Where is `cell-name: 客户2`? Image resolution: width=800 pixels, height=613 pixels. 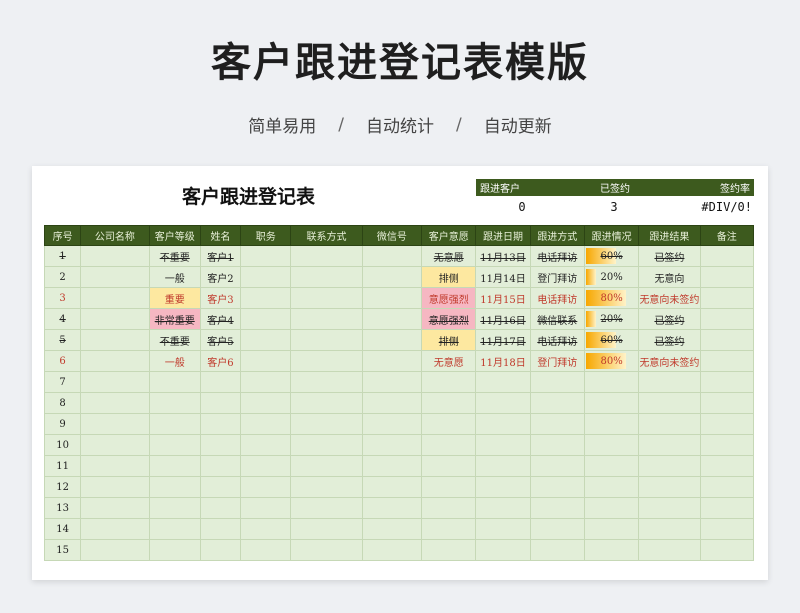
cell-name: 客户2 is located at coordinates (220, 277).